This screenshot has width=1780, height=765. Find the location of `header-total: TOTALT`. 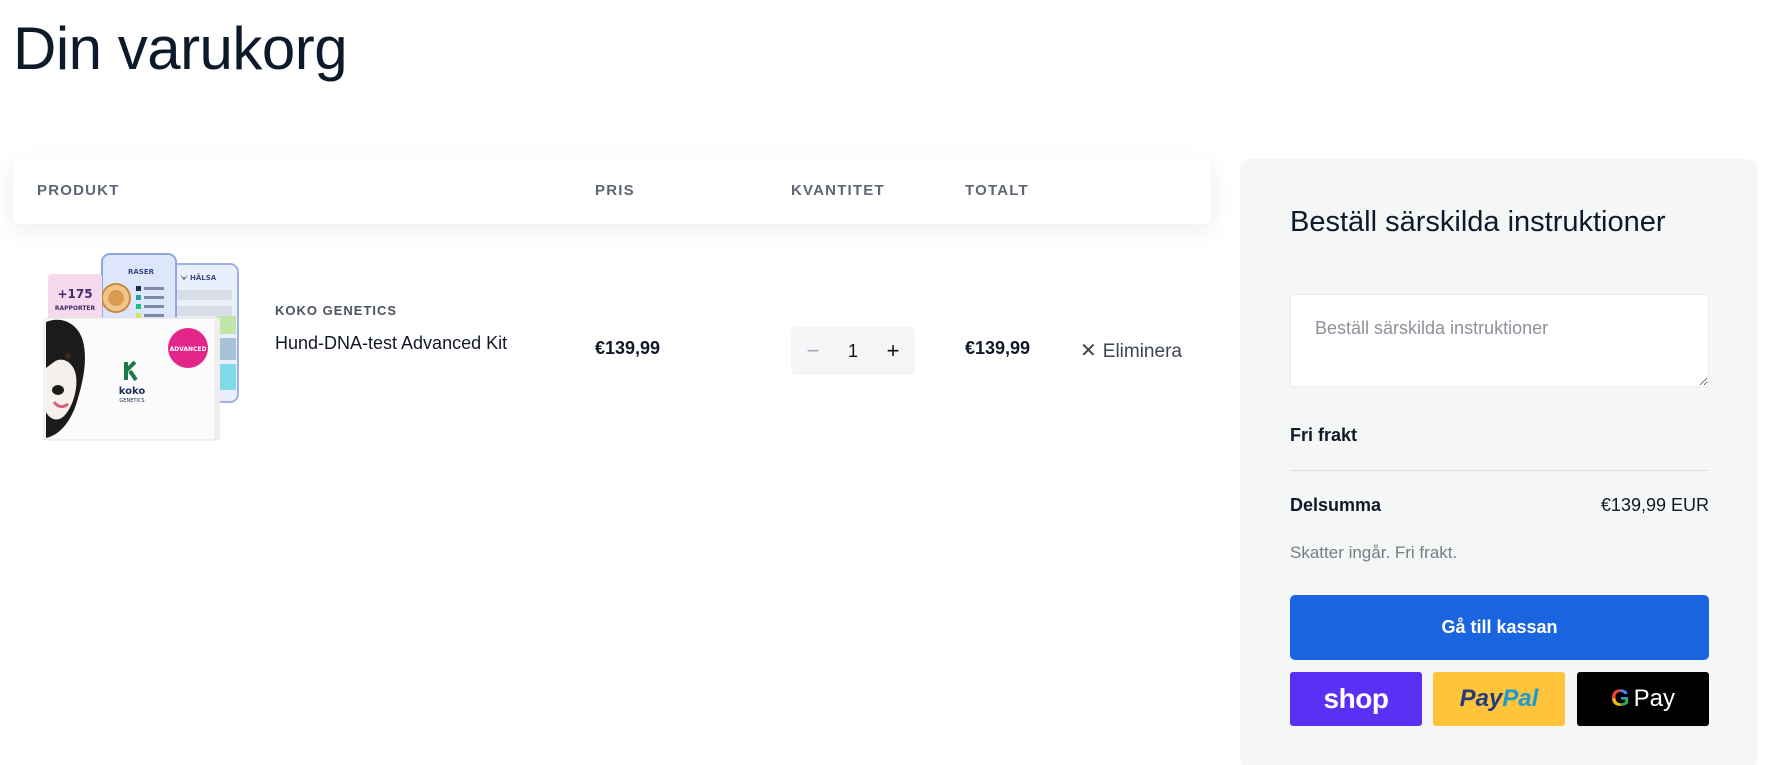

header-total: TOTALT is located at coordinates (997, 190).